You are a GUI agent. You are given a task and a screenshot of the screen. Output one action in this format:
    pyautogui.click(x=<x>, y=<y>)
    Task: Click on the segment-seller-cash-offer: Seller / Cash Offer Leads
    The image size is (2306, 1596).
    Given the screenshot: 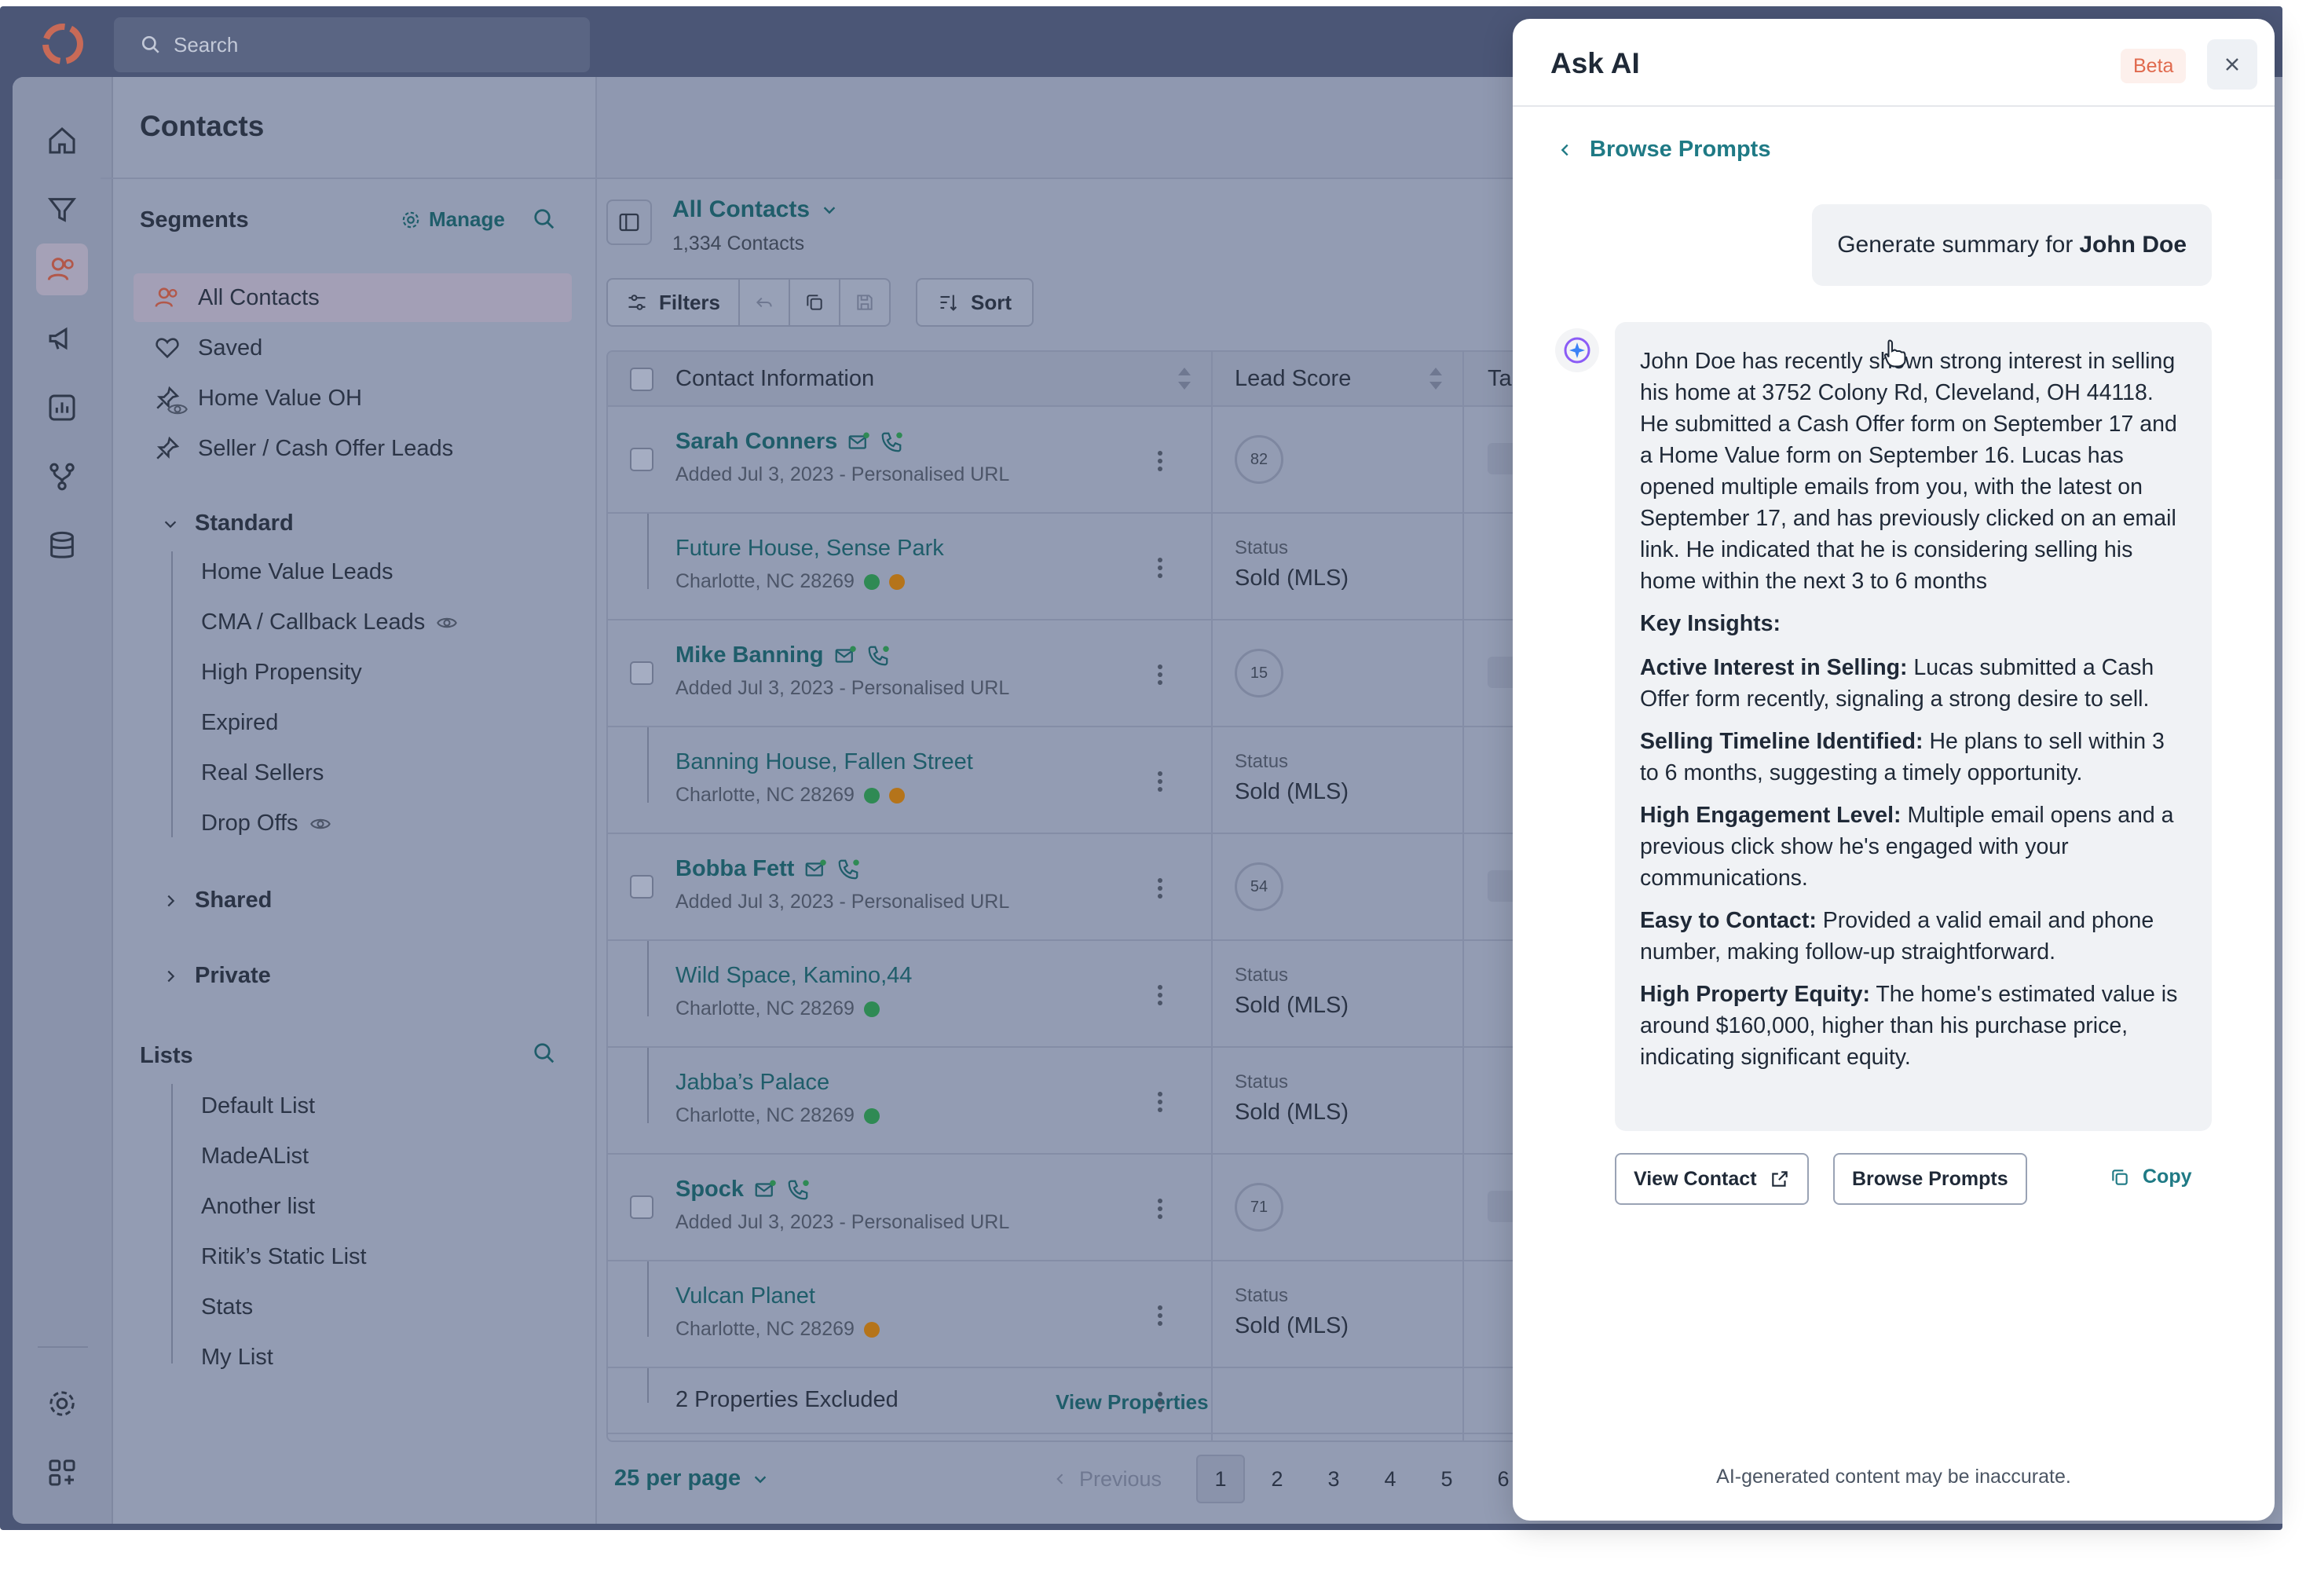 What is the action you would take?
    pyautogui.click(x=353, y=449)
    